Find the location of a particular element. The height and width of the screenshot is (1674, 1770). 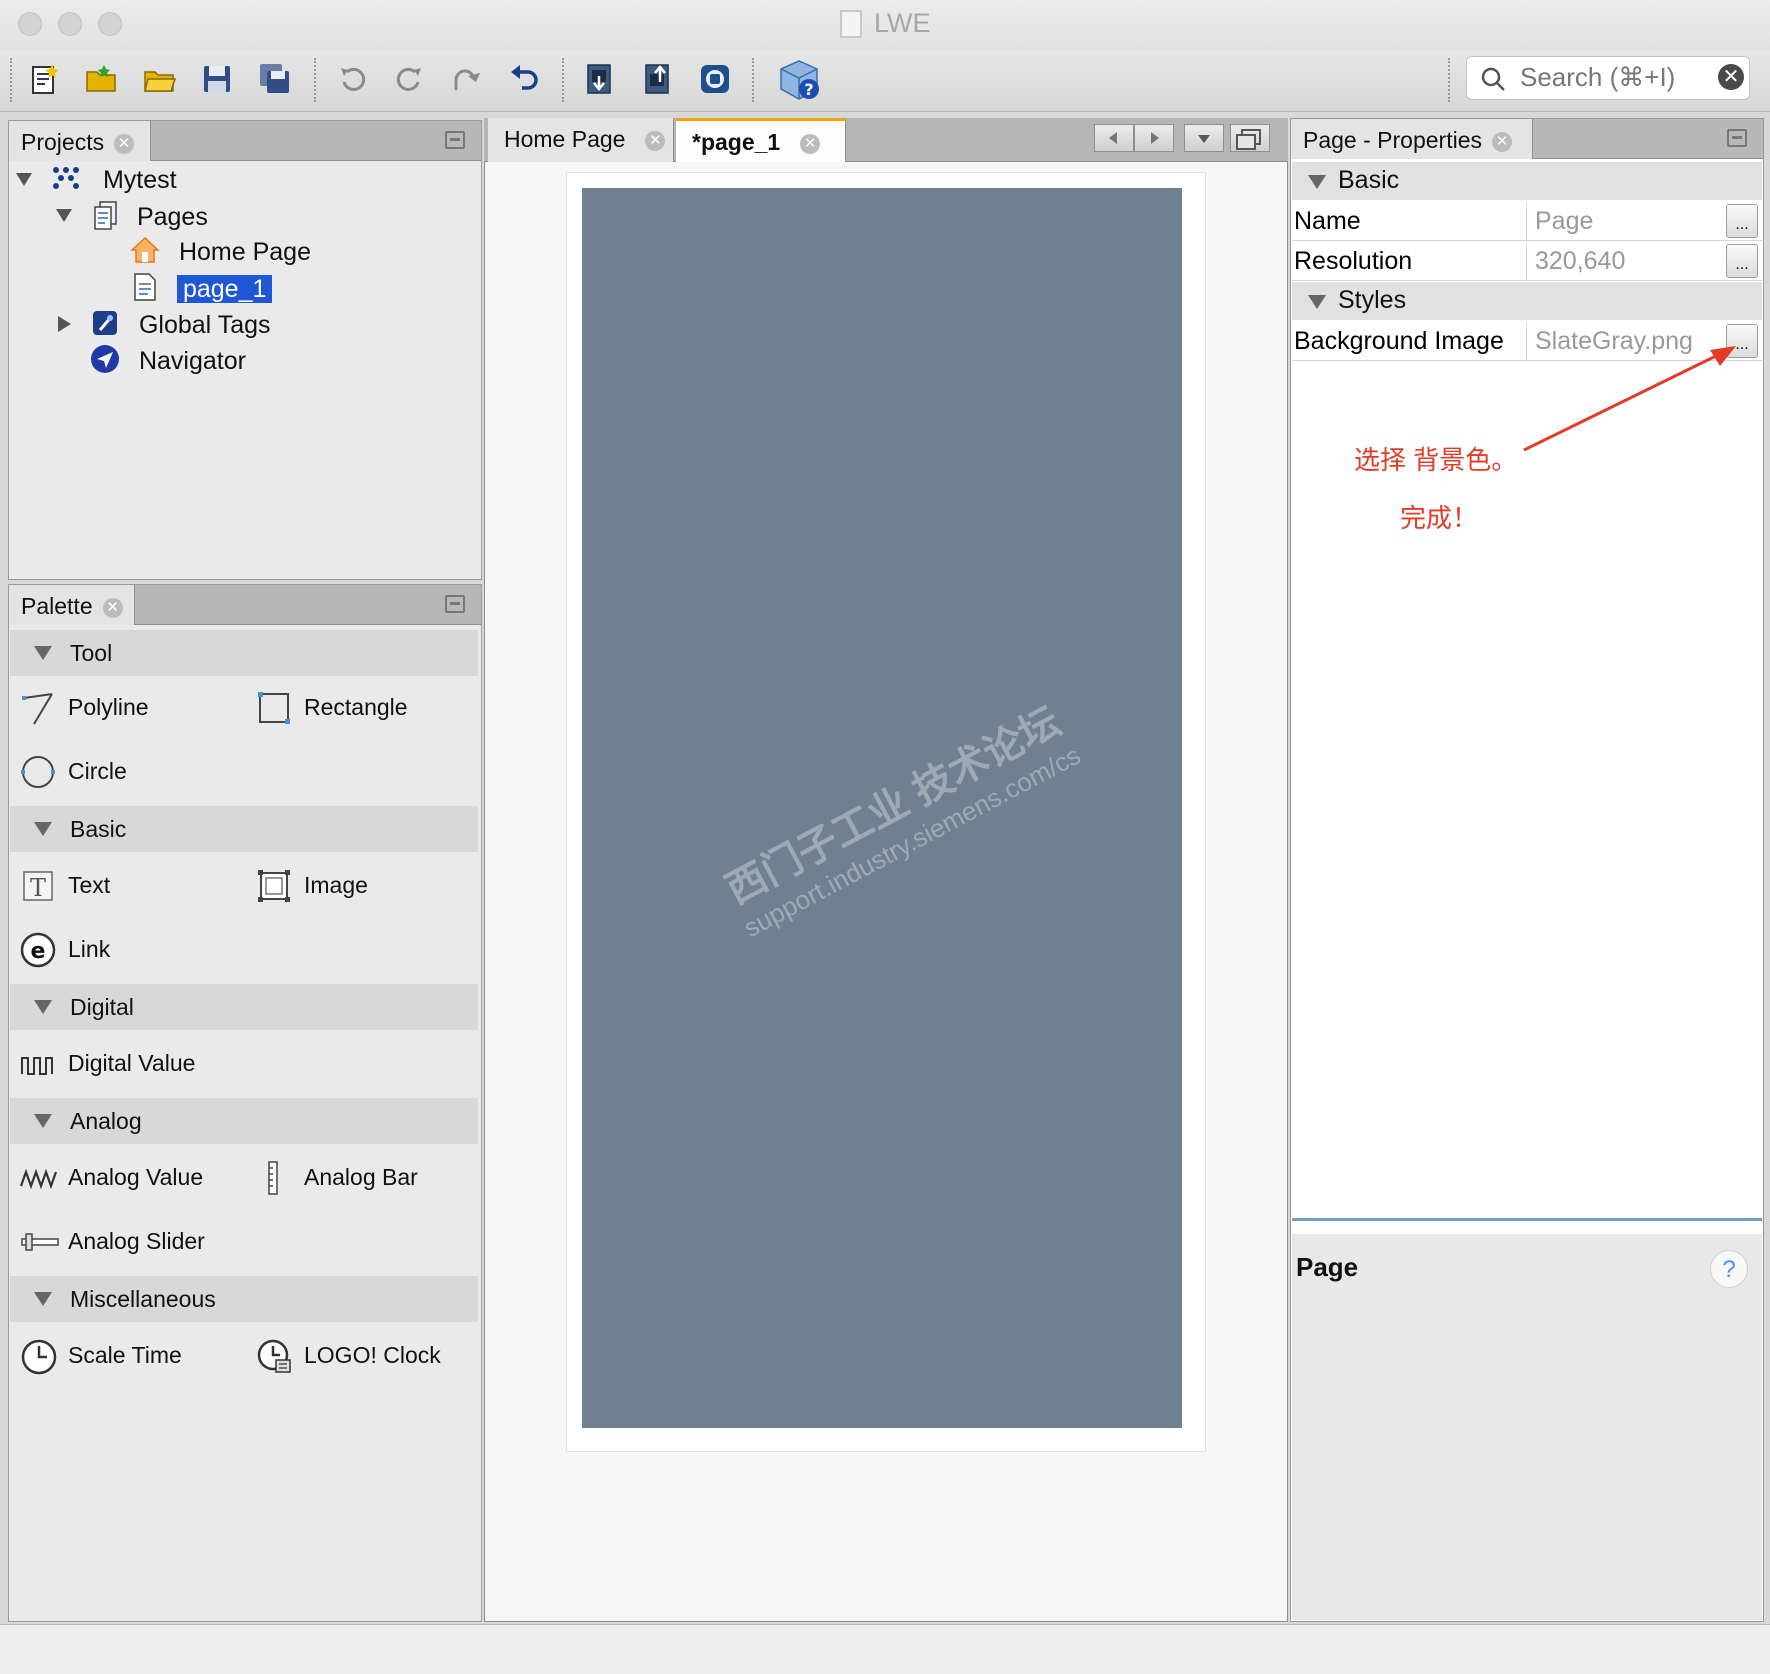

property-key: Name is located at coordinates (1327, 221).